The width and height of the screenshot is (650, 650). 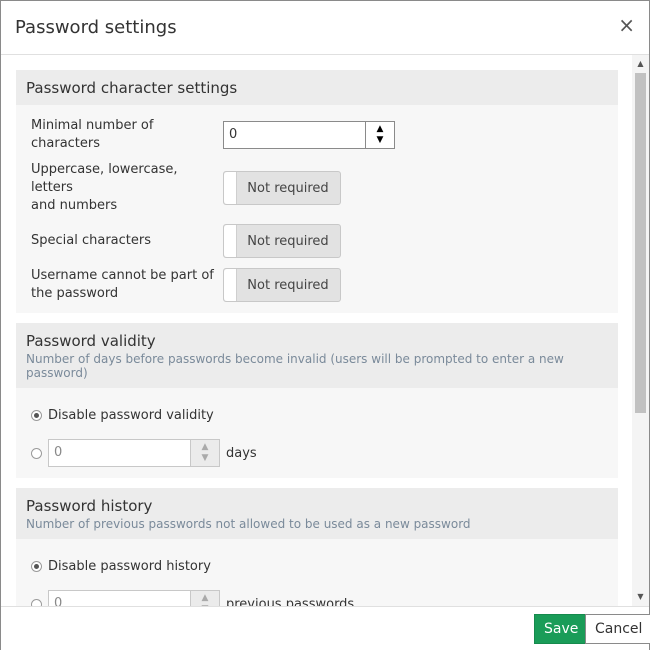 What do you see at coordinates (325, 28) in the screenshot?
I see `dialog-header: Password settings ×` at bounding box center [325, 28].